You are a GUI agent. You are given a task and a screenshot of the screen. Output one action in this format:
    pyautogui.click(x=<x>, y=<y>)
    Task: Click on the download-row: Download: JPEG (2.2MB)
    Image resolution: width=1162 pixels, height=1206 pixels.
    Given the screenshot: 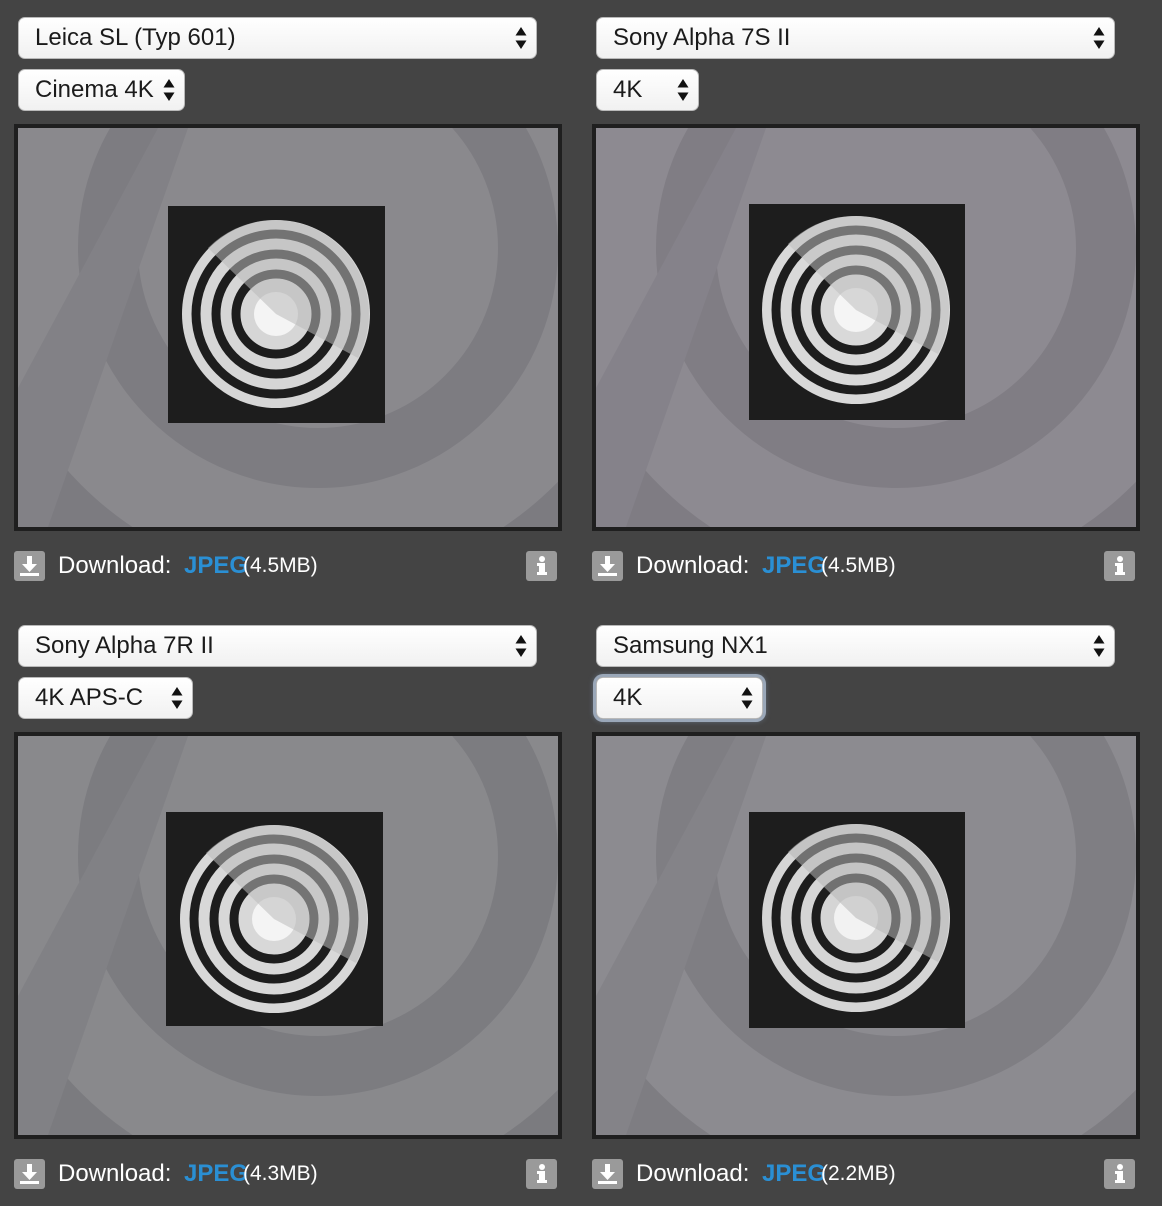 What is the action you would take?
    pyautogui.click(x=866, y=1174)
    